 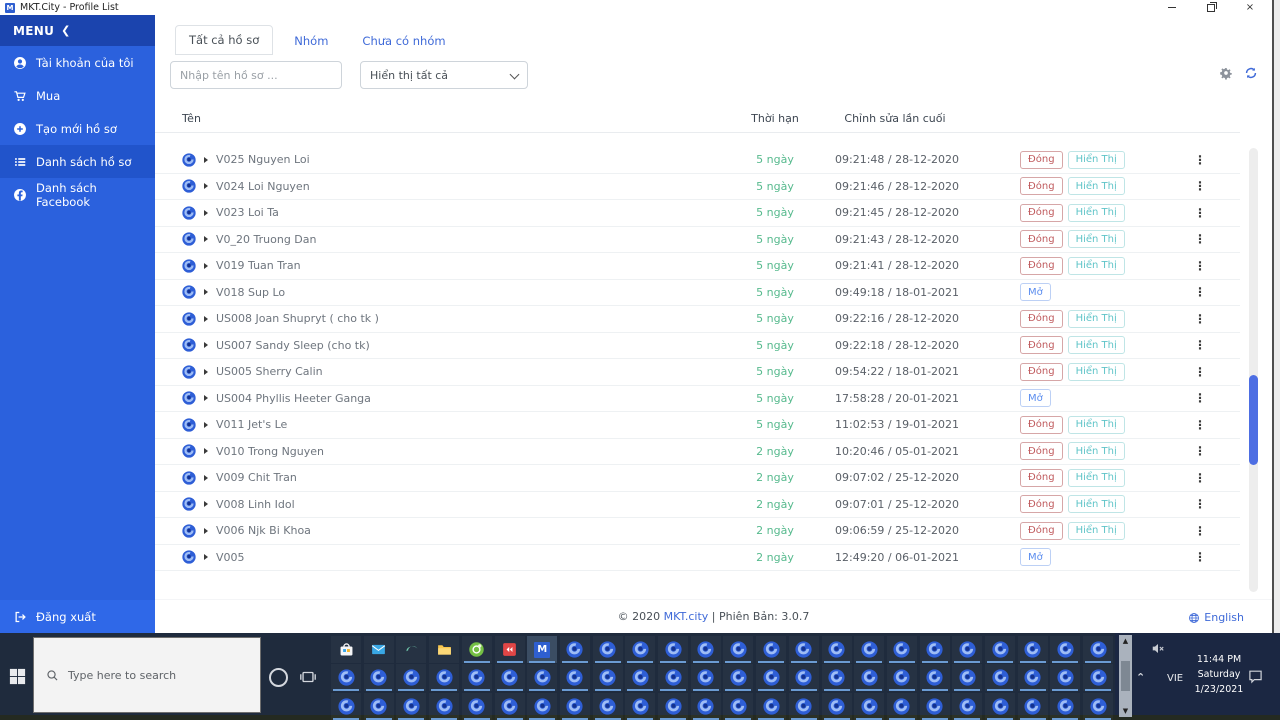 I want to click on taskbar-scrollbar: ▲ ▼, so click(x=1125, y=676).